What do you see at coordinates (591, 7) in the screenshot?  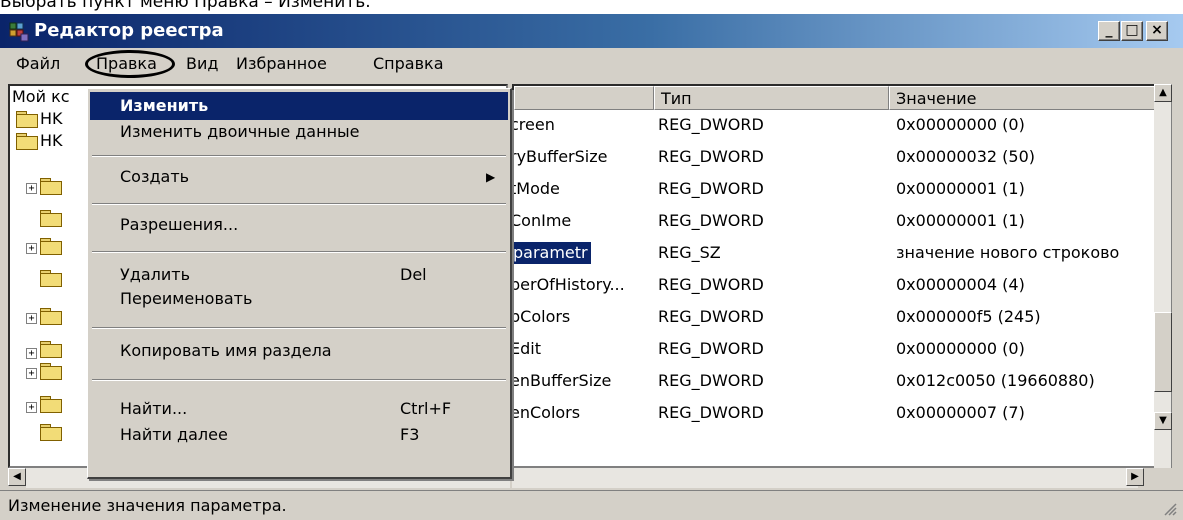 I see `caption-strip: Выбрать пункт меню Правка – Изменить.` at bounding box center [591, 7].